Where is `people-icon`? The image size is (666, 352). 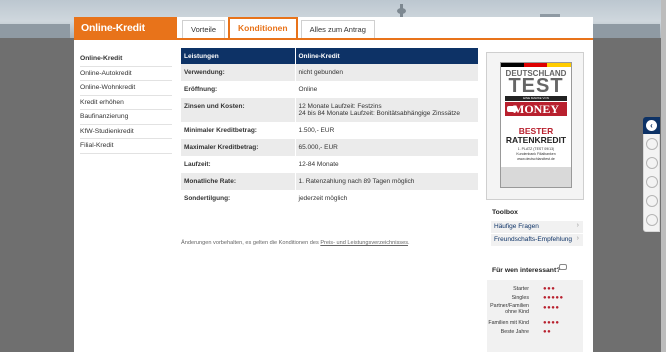
people-icon is located at coordinates (652, 182).